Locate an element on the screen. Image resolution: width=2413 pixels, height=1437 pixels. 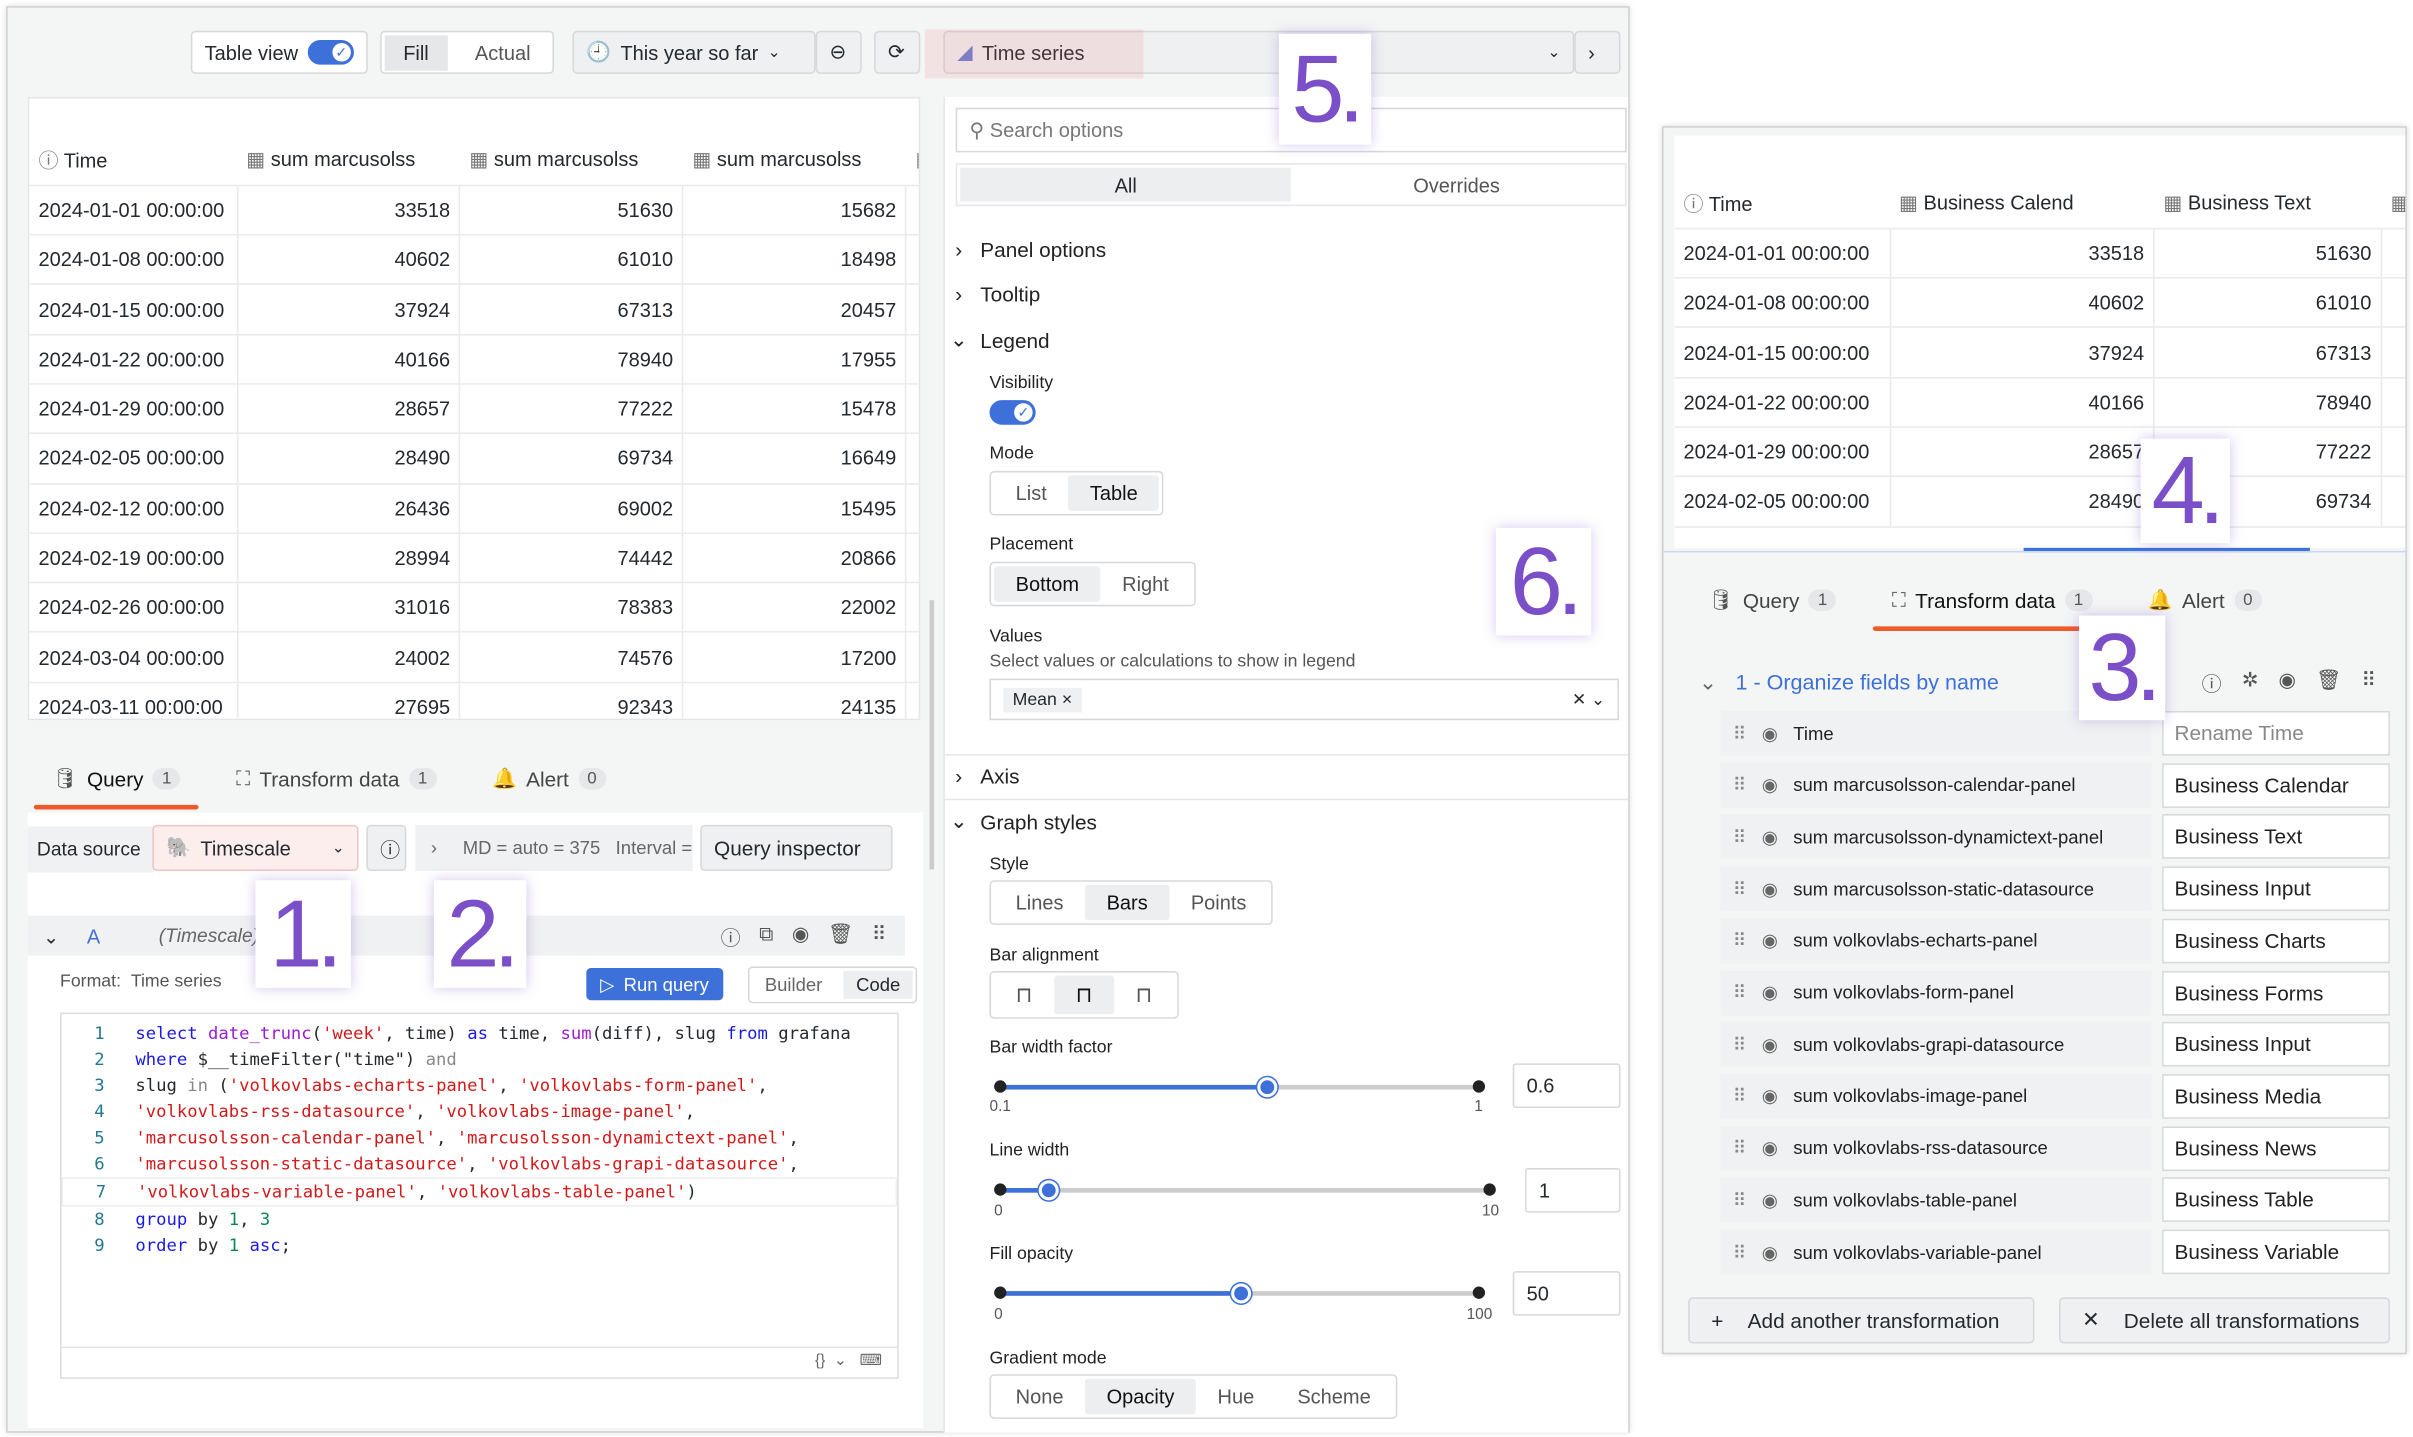
tab-all: All is located at coordinates (1126, 184).